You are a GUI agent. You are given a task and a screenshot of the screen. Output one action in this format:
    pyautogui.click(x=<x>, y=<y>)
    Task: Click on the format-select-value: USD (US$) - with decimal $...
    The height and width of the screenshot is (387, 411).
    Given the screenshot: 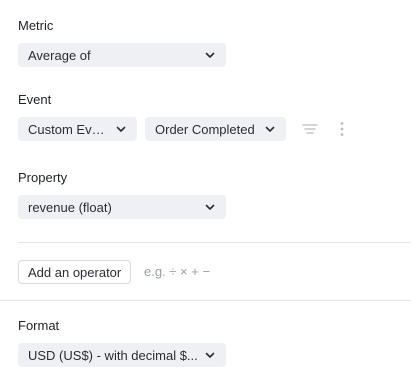 What is the action you would take?
    pyautogui.click(x=113, y=355)
    